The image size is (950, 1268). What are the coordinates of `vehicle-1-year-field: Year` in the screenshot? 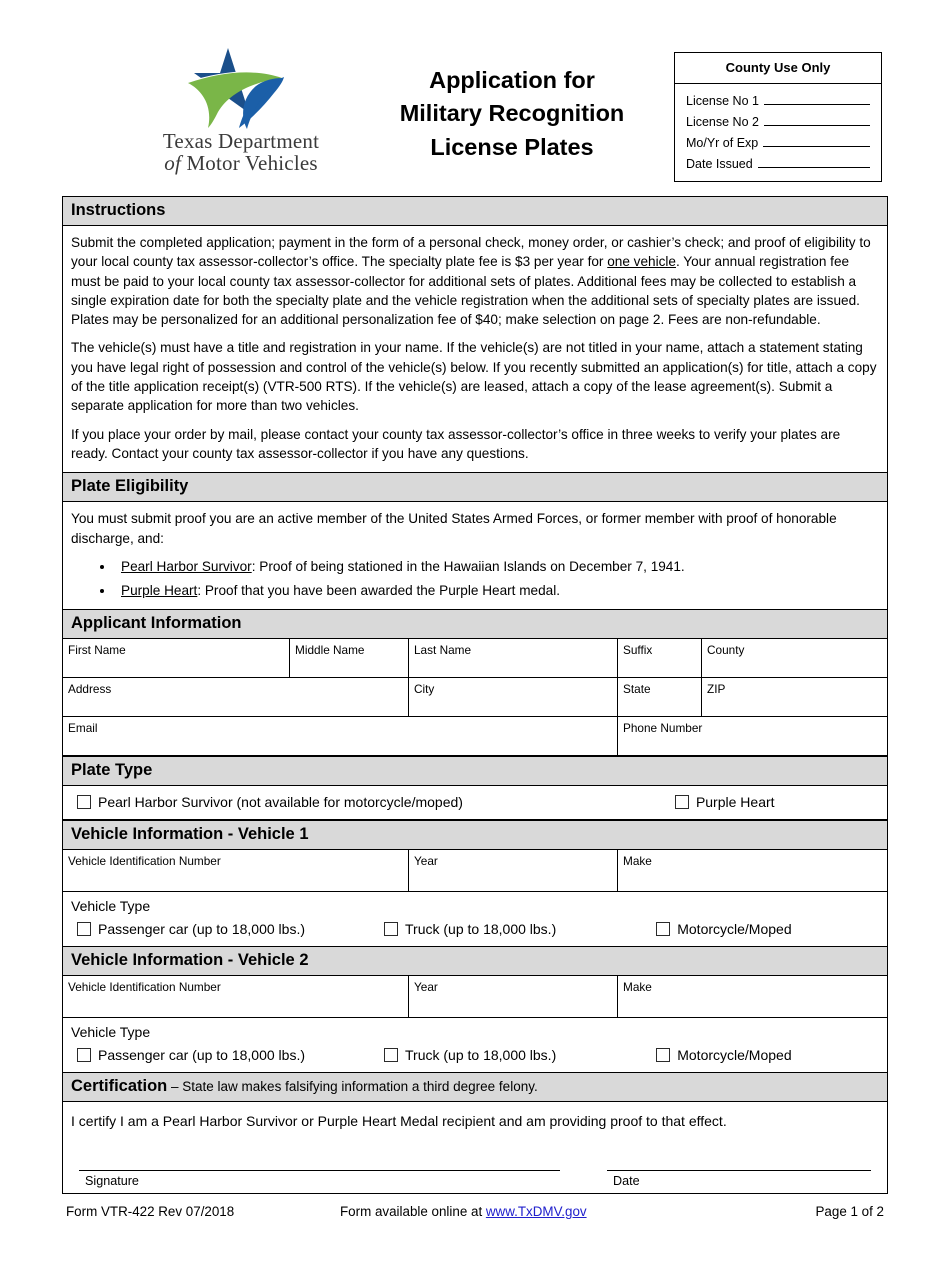 It's located at (513, 871).